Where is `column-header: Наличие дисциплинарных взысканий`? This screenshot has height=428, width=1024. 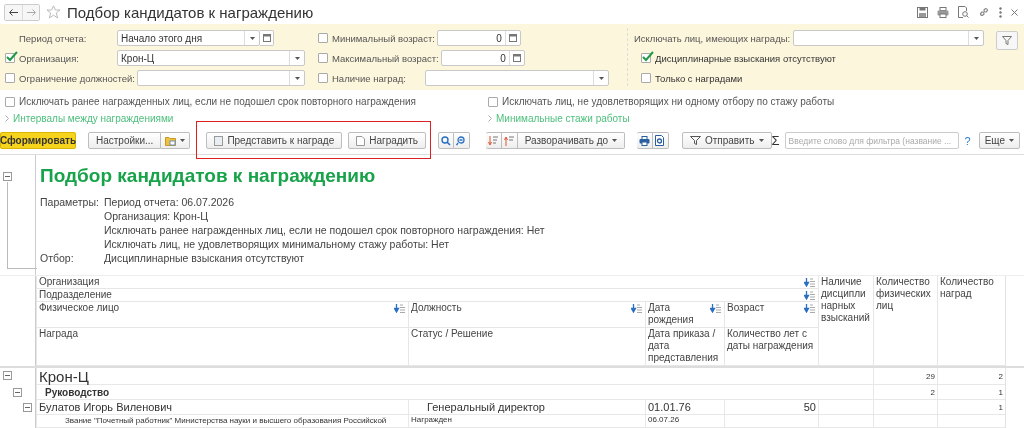 column-header: Наличие дисциплинарных взысканий is located at coordinates (846, 300).